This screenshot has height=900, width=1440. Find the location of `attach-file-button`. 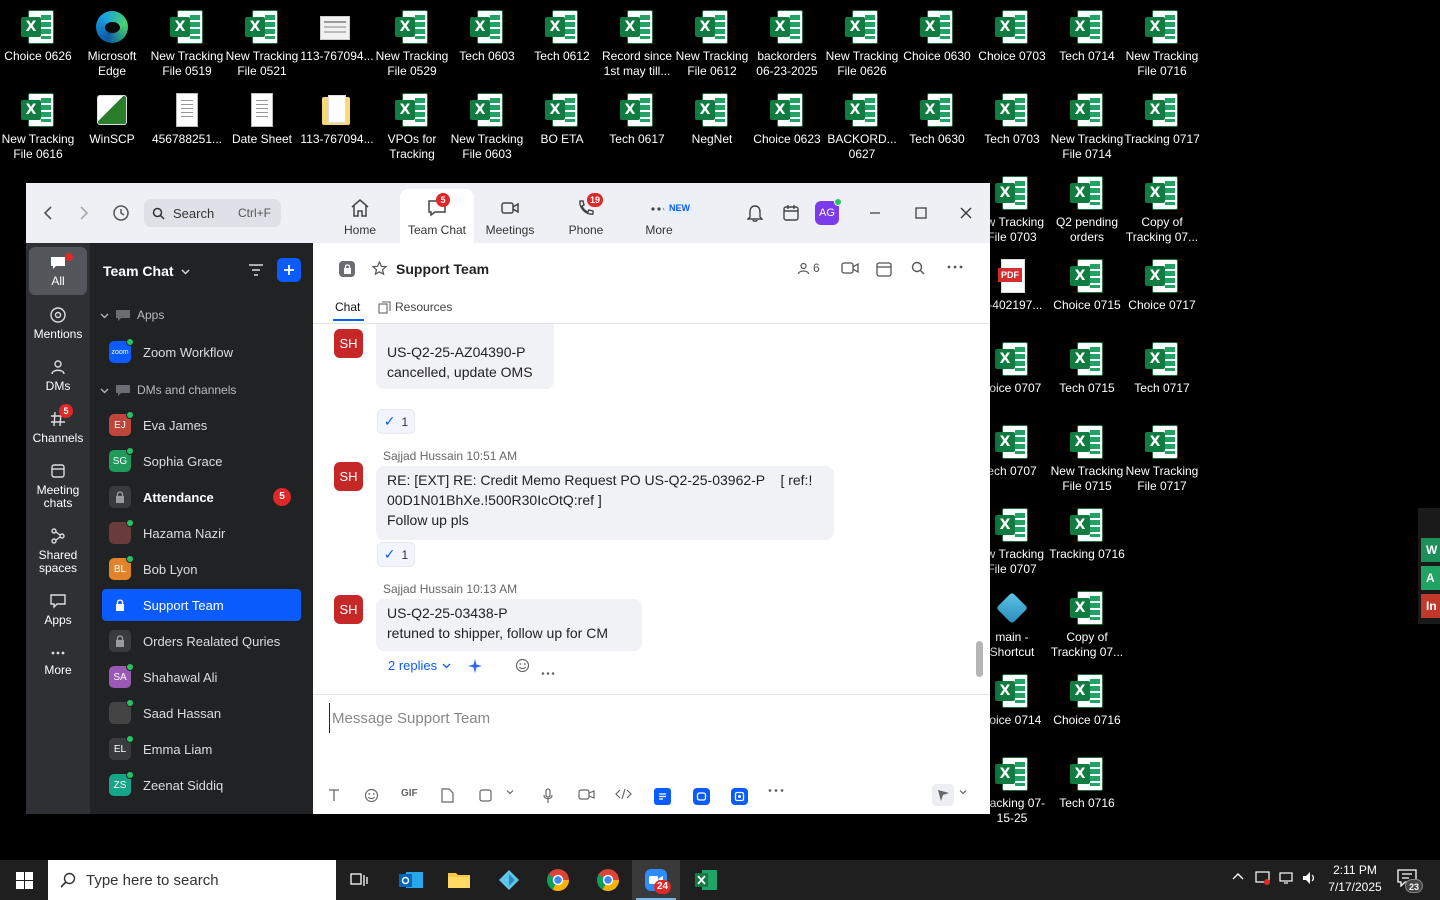

attach-file-button is located at coordinates (447, 795).